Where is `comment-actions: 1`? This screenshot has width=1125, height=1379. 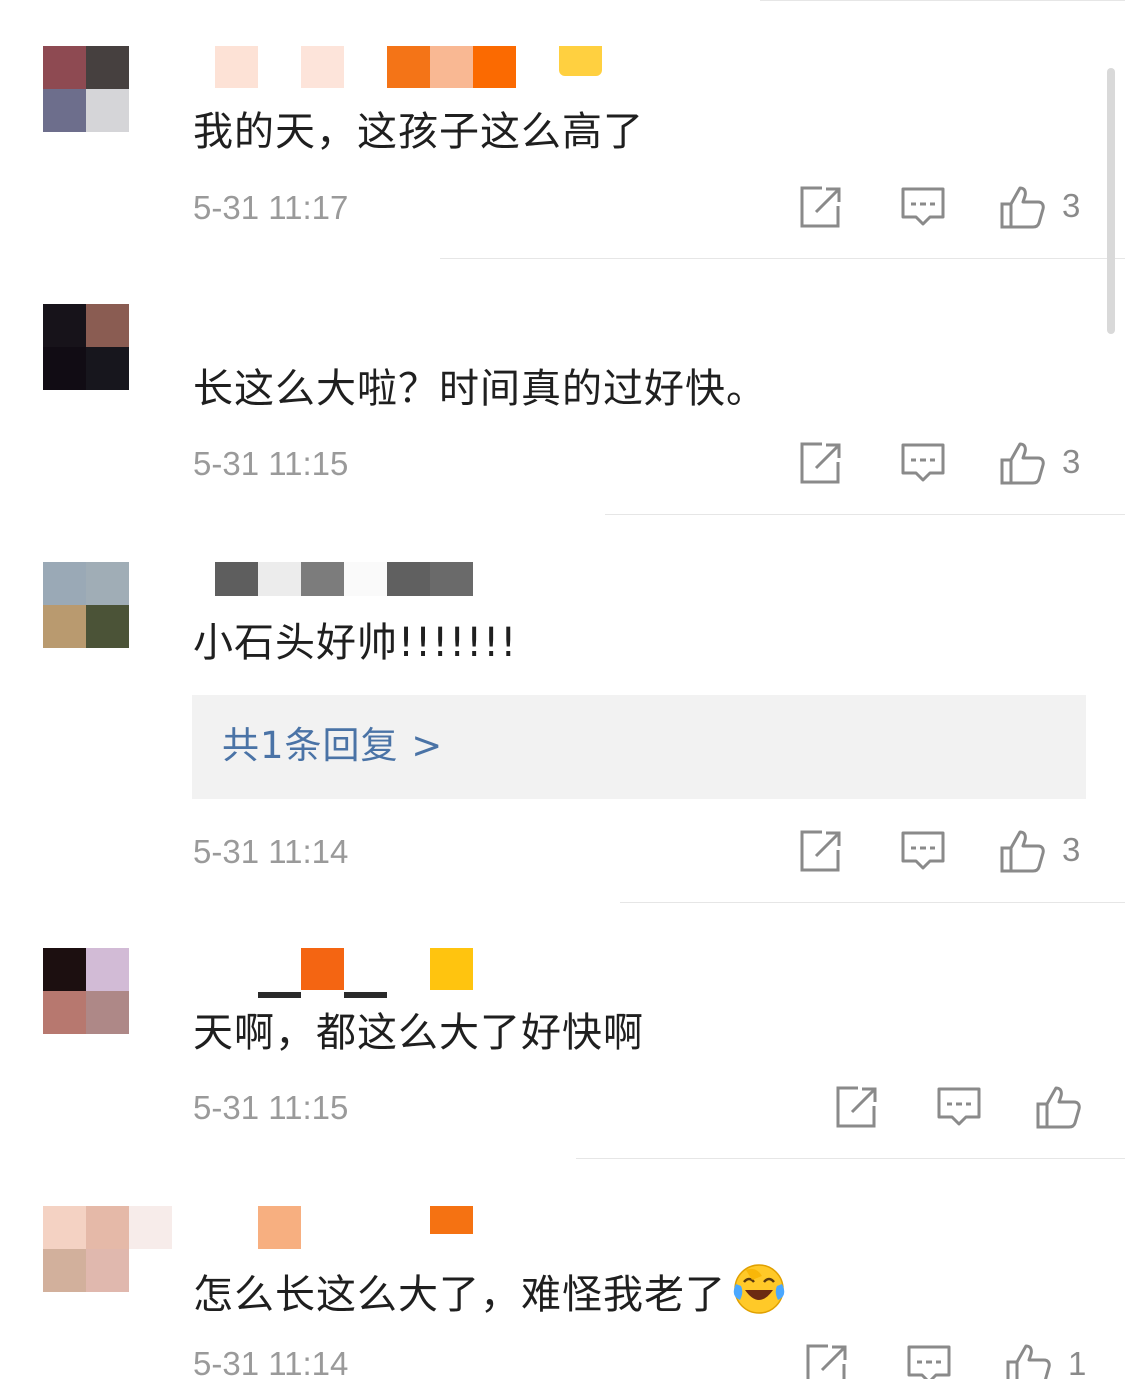 comment-actions: 1 is located at coordinates (954, 1360).